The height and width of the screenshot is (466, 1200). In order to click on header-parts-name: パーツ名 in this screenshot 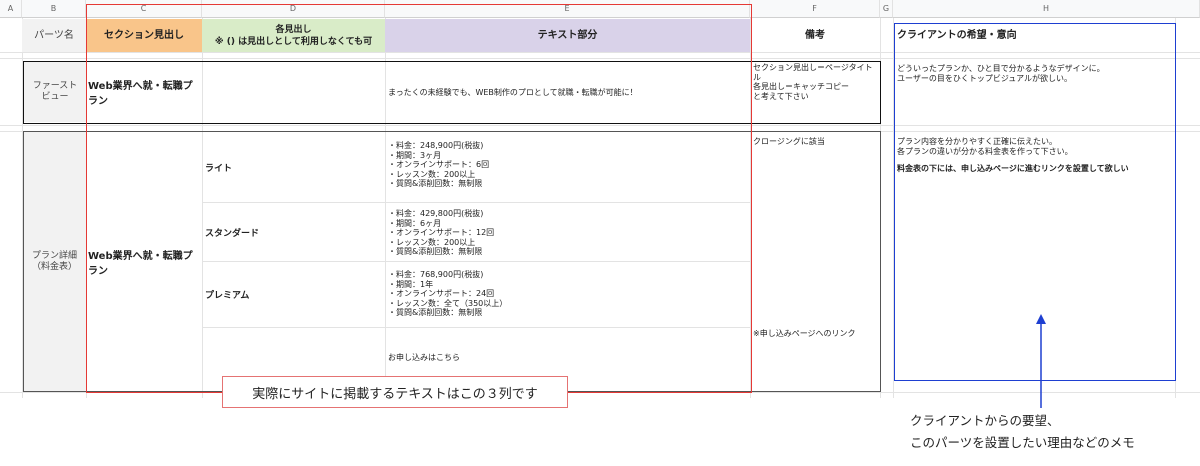, I will do `click(54, 35)`.